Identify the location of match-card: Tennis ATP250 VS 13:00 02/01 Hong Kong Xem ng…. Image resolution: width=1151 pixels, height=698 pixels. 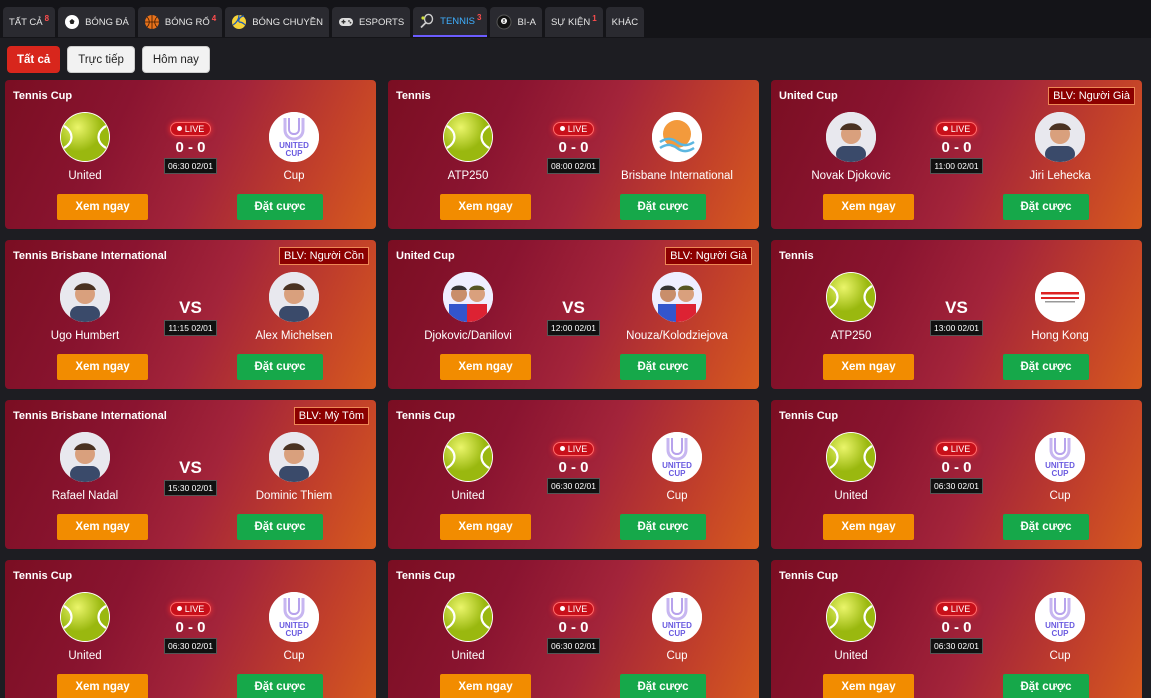
(956, 314).